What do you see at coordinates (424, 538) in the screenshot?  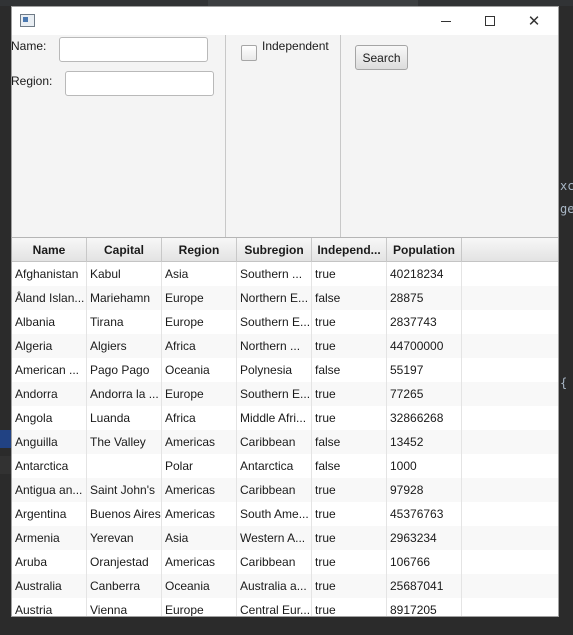 I see `cell-population: 2963234` at bounding box center [424, 538].